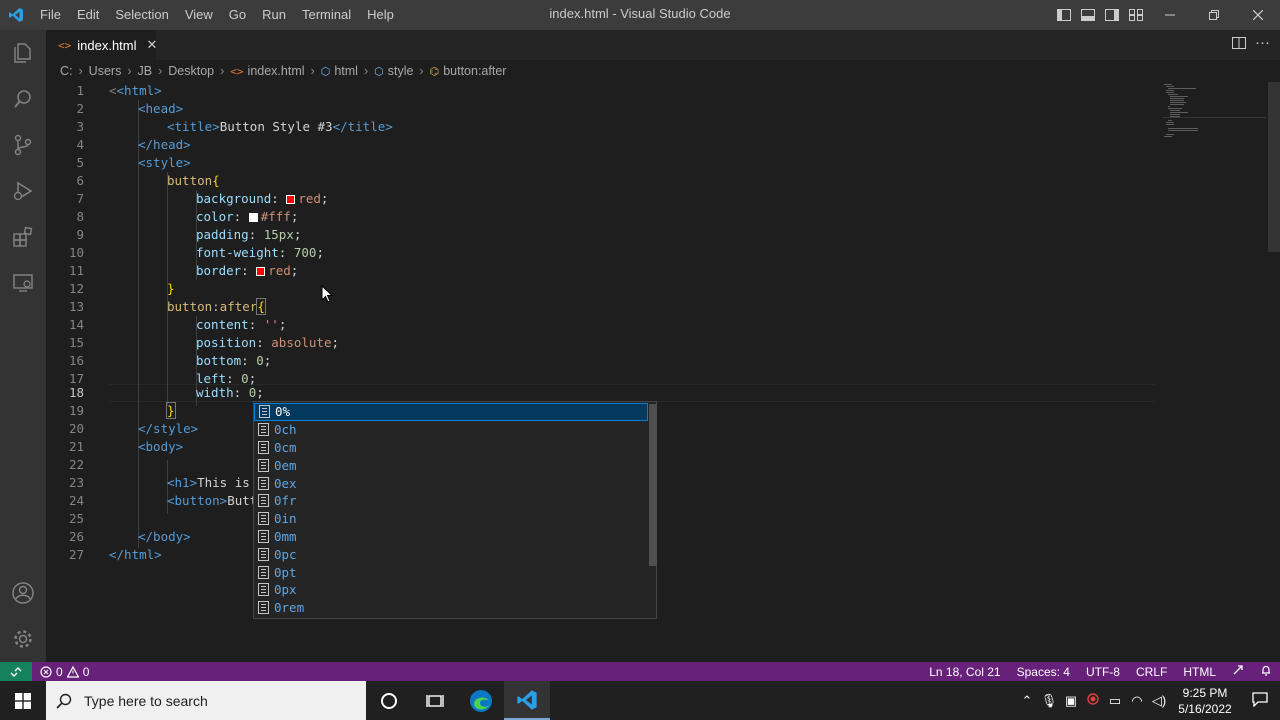 The image size is (1280, 720). I want to click on customize-layout-icon, so click(1136, 15).